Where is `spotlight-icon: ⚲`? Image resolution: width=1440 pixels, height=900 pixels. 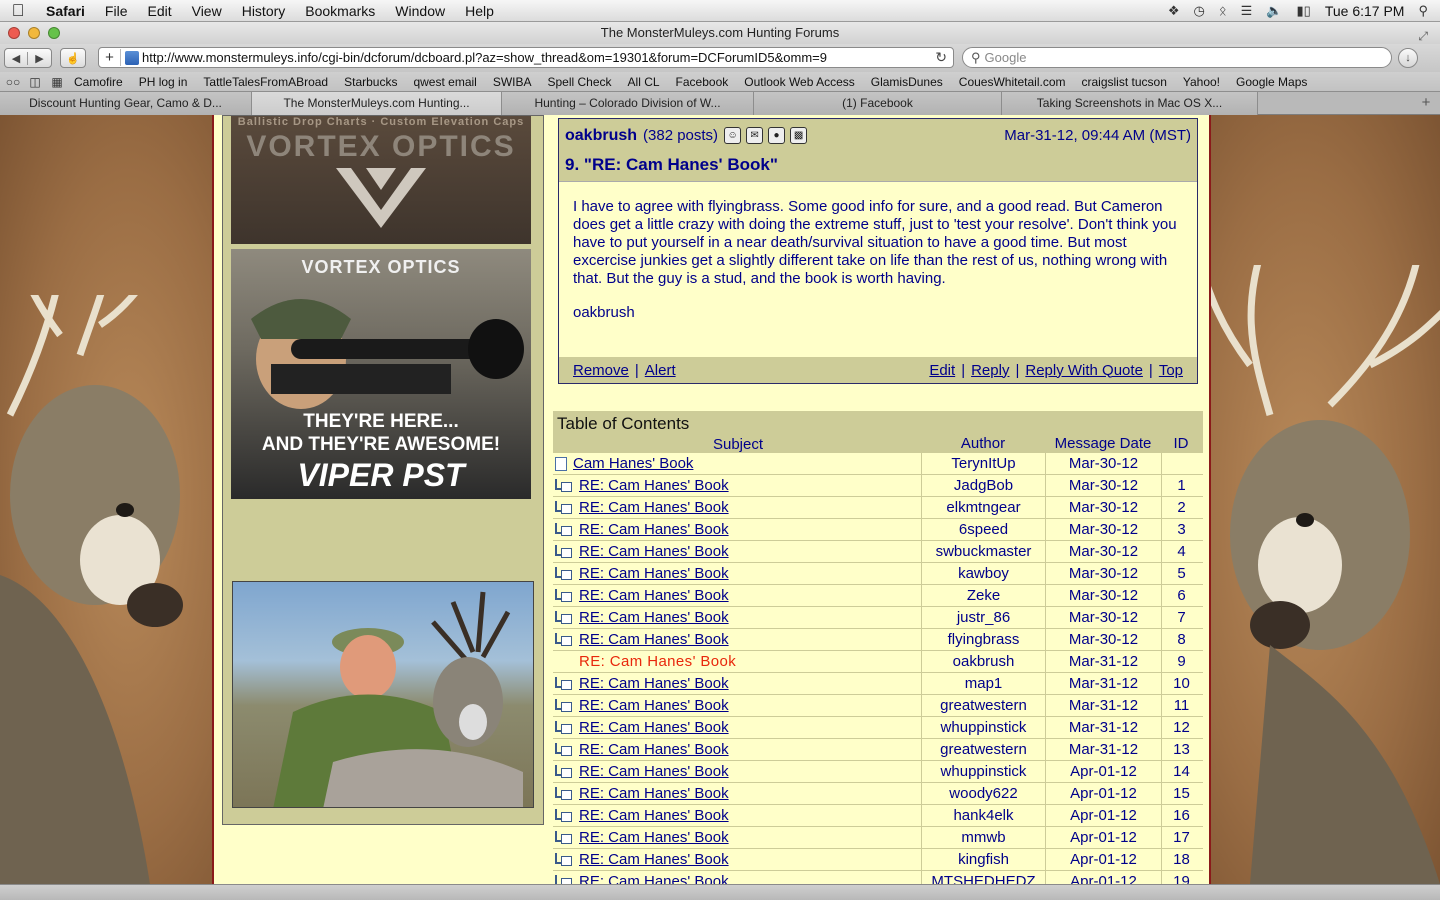
spotlight-icon: ⚲ is located at coordinates (1423, 11).